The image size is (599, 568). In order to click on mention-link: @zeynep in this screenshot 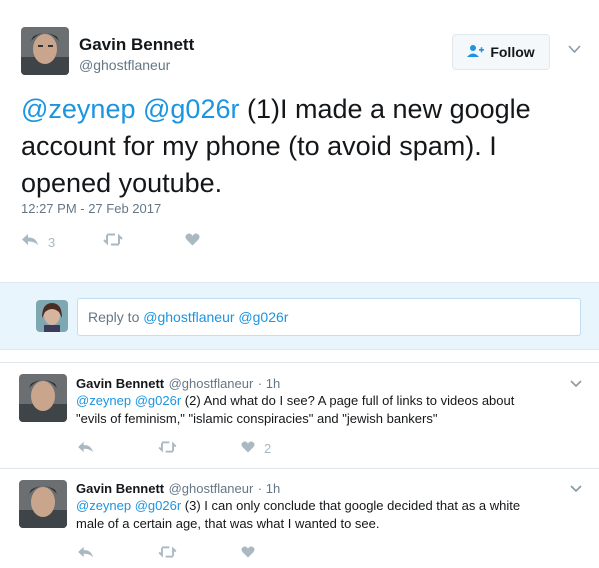, I will do `click(78, 109)`.